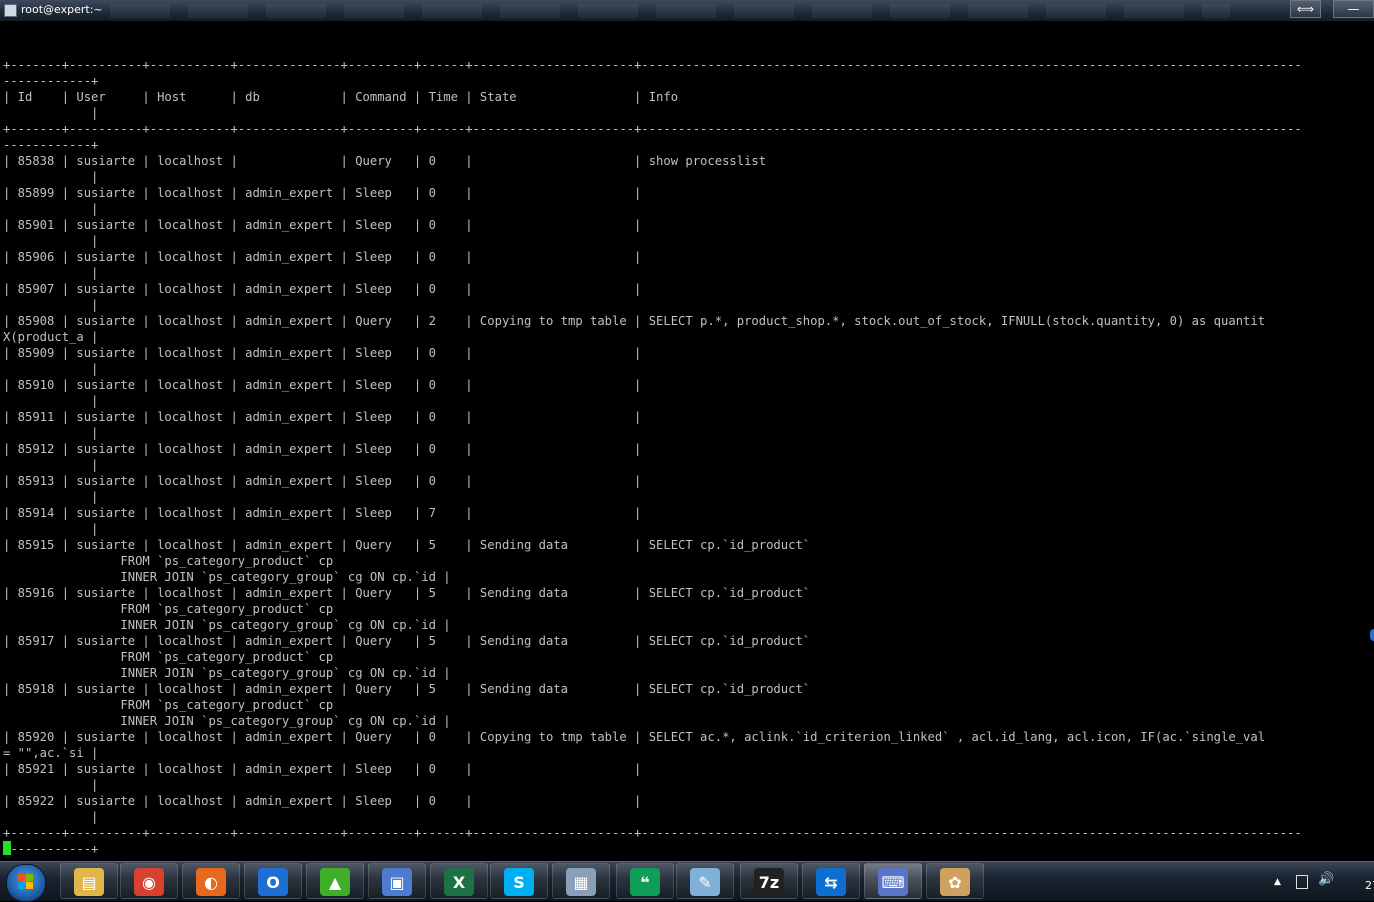 This screenshot has height=902, width=1374. What do you see at coordinates (670, 11) in the screenshot?
I see `background-window-tabs` at bounding box center [670, 11].